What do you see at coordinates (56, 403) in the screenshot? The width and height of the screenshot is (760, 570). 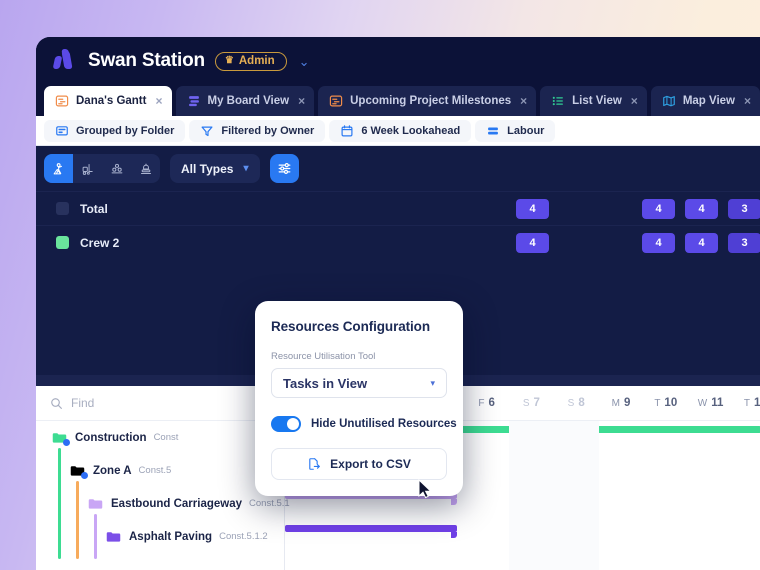 I see `search-icon` at bounding box center [56, 403].